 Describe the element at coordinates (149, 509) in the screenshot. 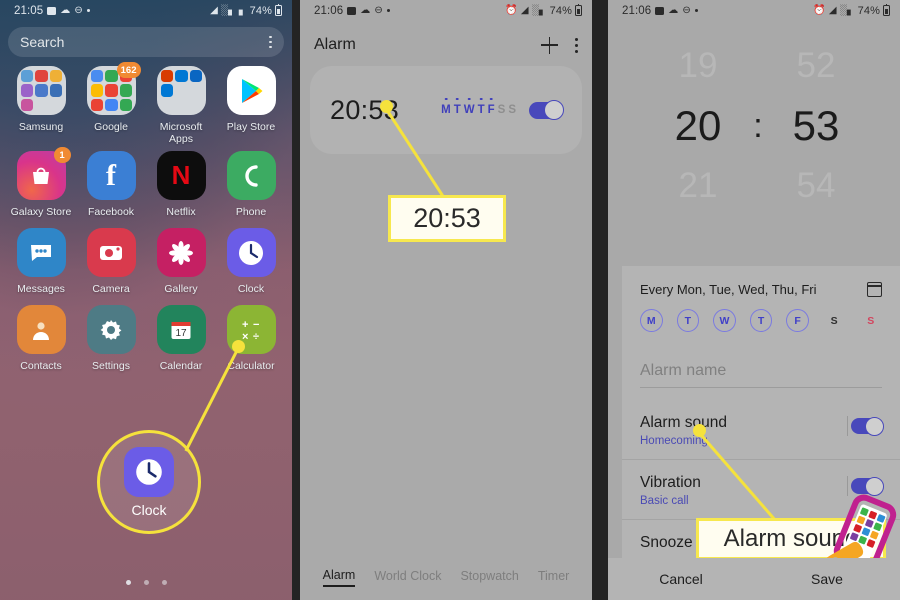

I see `clock-highlight-label: Clock` at that location.